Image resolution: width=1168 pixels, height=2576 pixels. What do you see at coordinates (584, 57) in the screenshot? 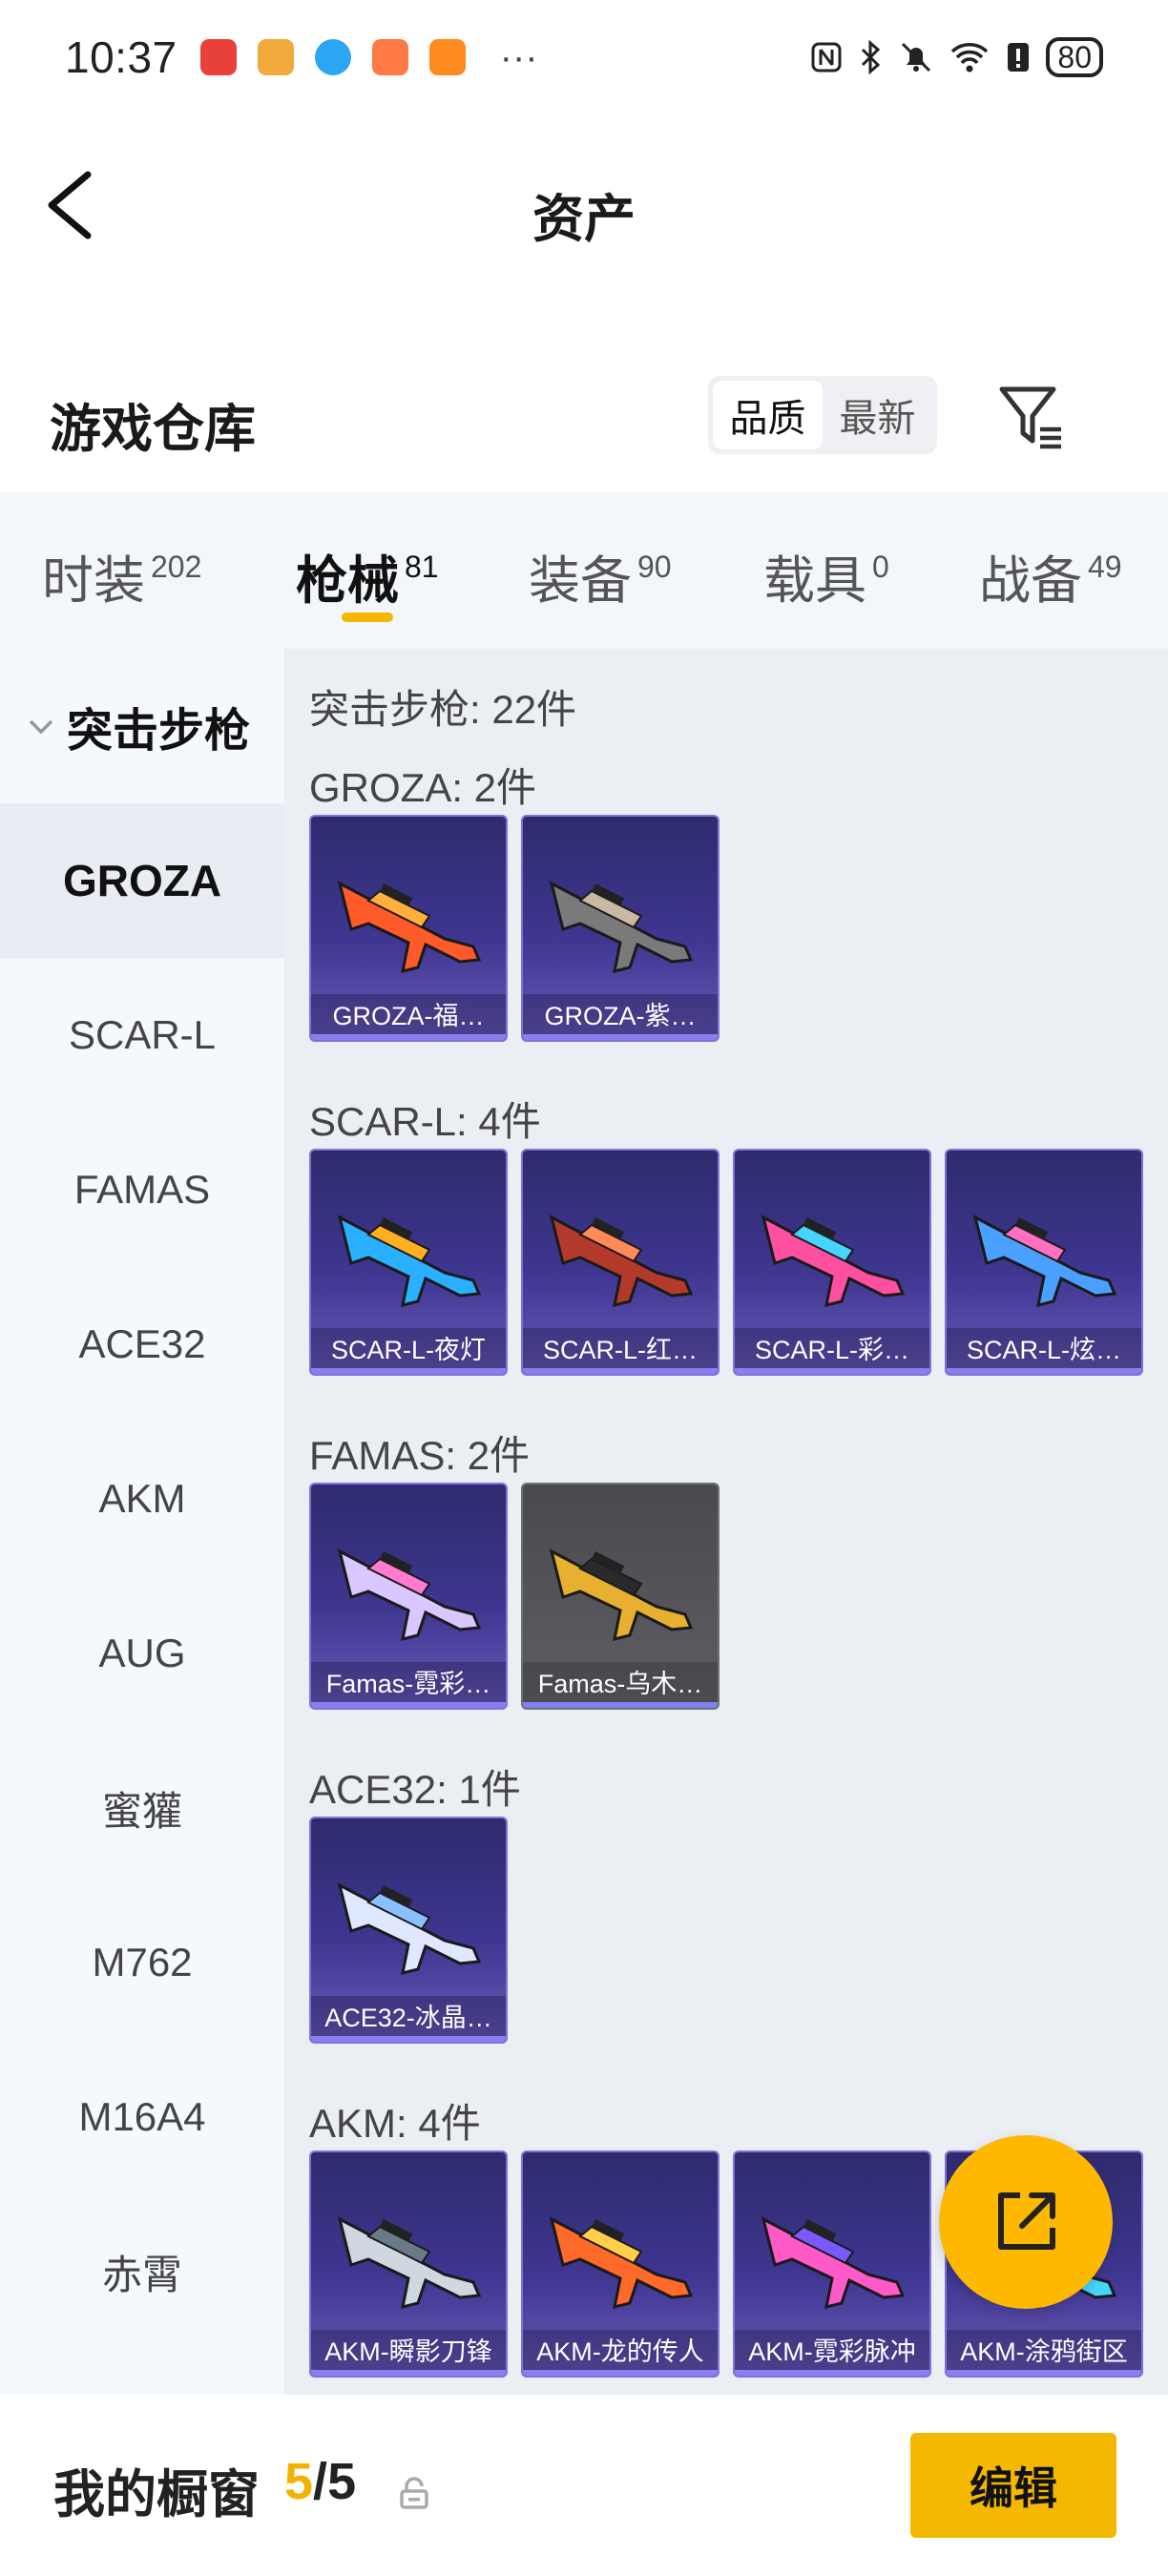
I see `status-bar: 10:37 ··· 80` at bounding box center [584, 57].